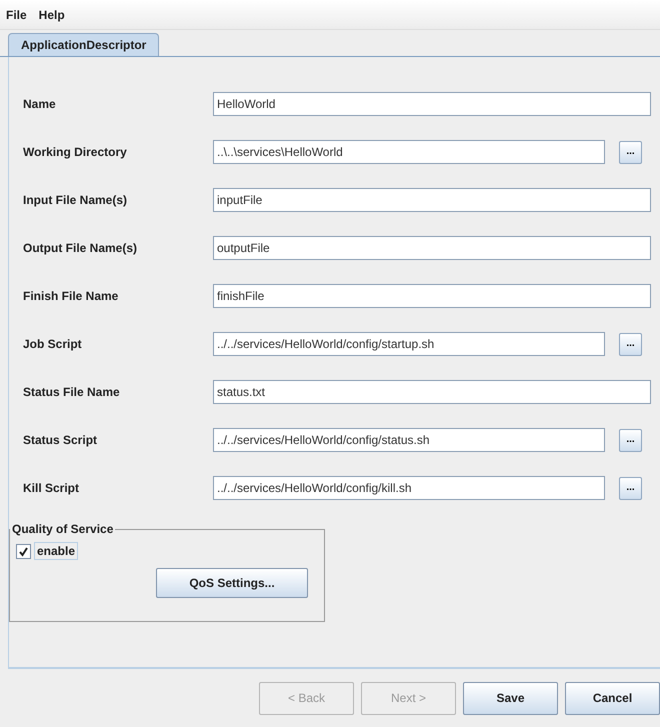 The width and height of the screenshot is (660, 727). Describe the element at coordinates (612, 698) in the screenshot. I see `dialog-button: Cancel` at that location.